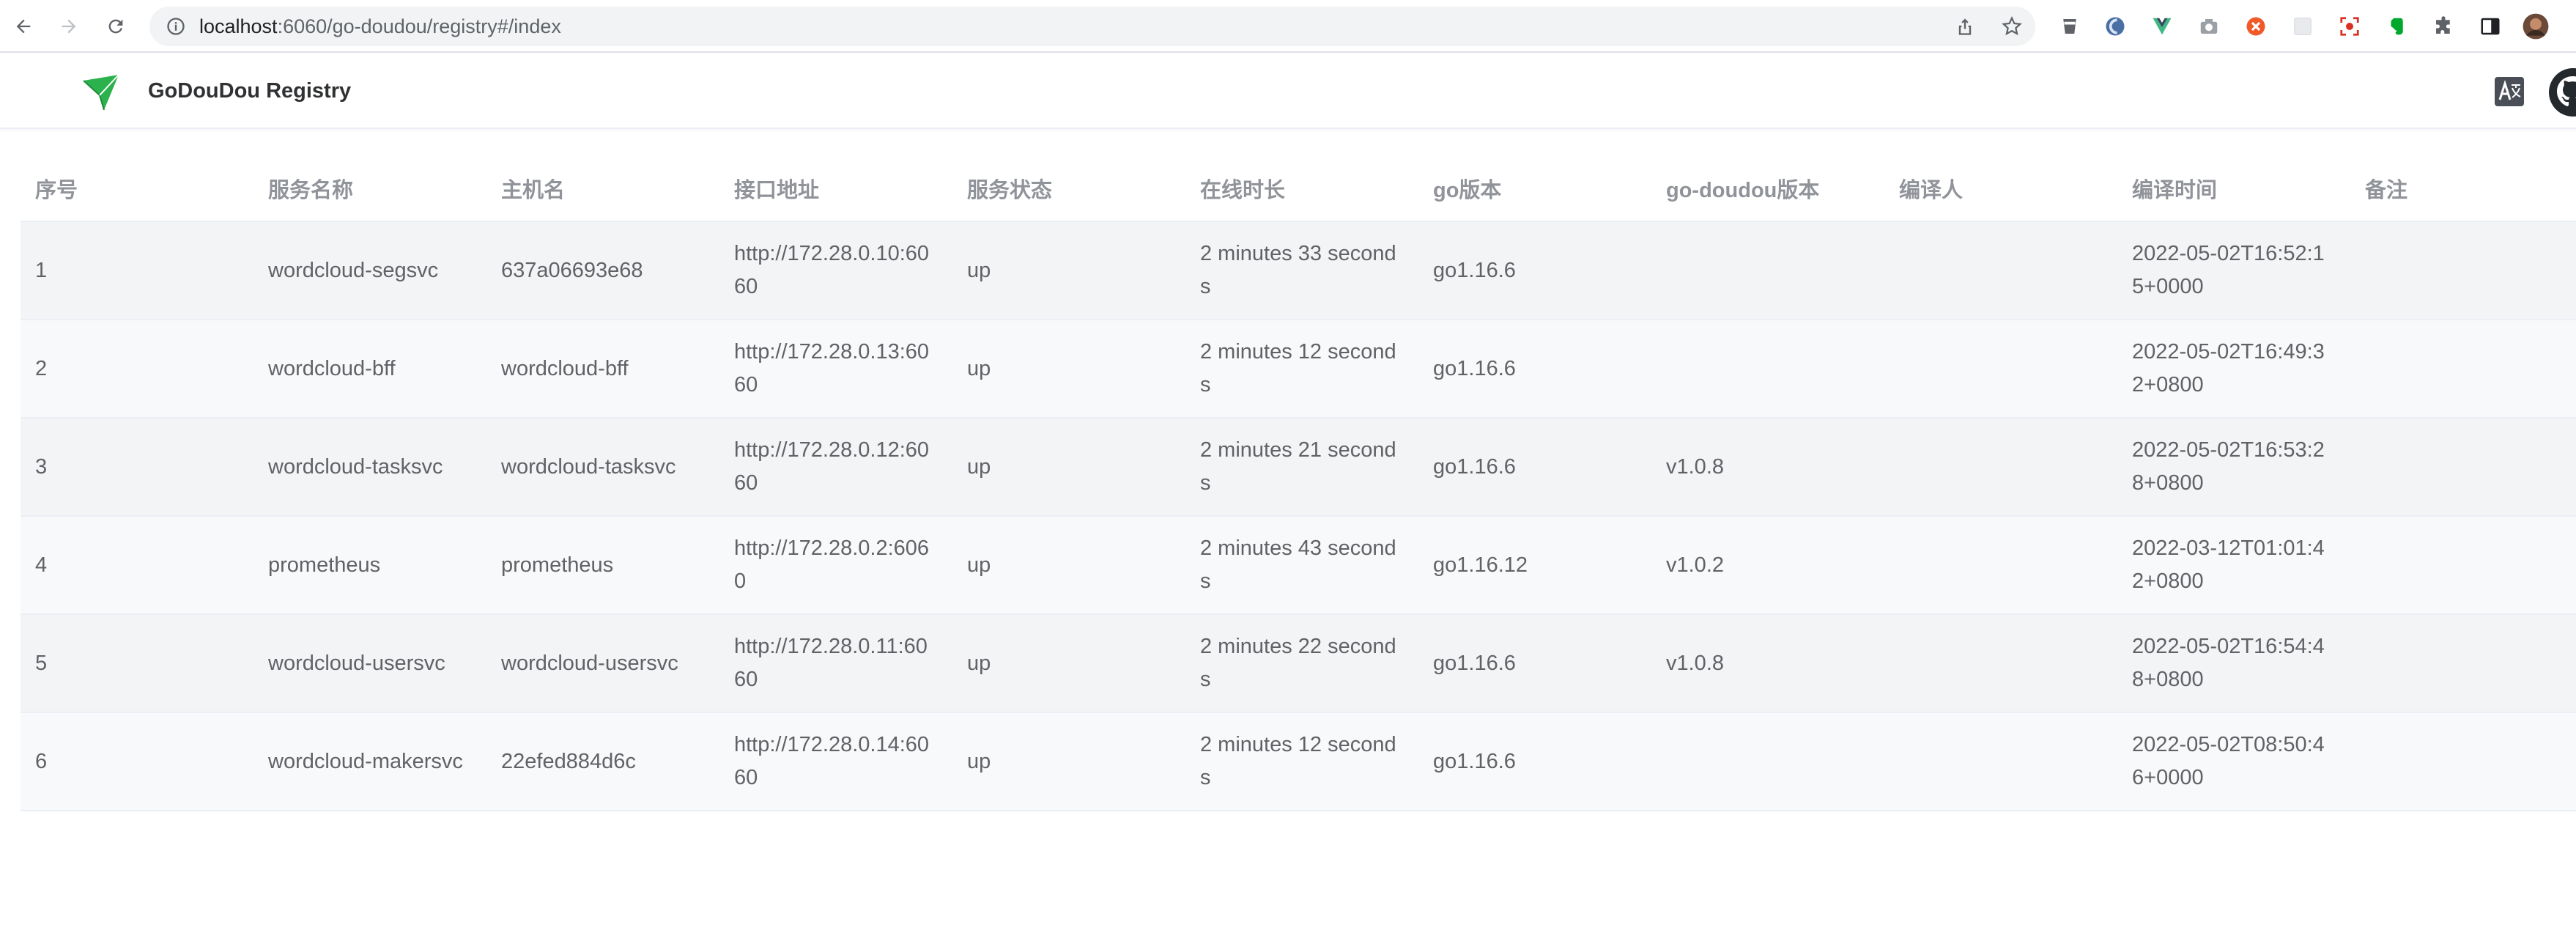 The image size is (2576, 944). What do you see at coordinates (1301, 369) in the screenshot?
I see `cell-uptime: 2 minutes 12 seconds` at bounding box center [1301, 369].